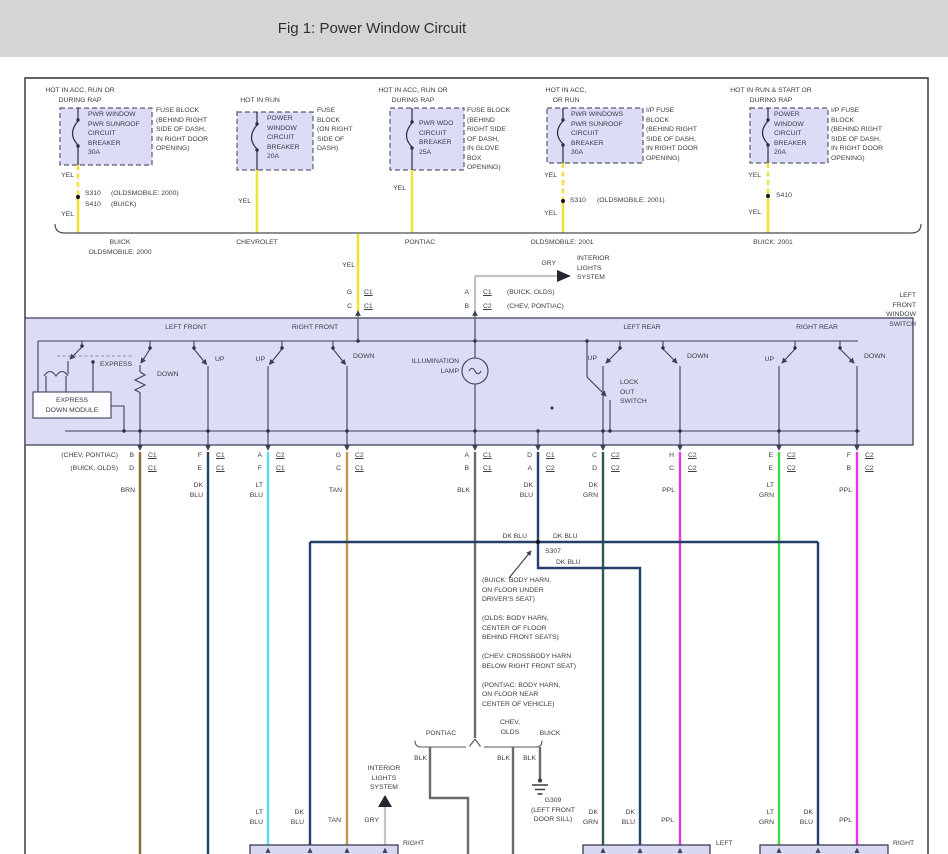 The image size is (948, 854). I want to click on bottom-box-3-label: RIGHT, so click(904, 843).